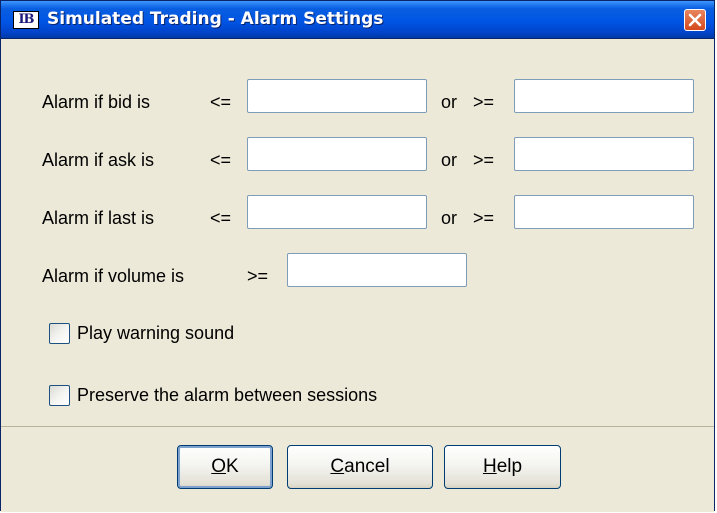 This screenshot has height=513, width=717. I want to click on ask-or-label: or, so click(449, 160).